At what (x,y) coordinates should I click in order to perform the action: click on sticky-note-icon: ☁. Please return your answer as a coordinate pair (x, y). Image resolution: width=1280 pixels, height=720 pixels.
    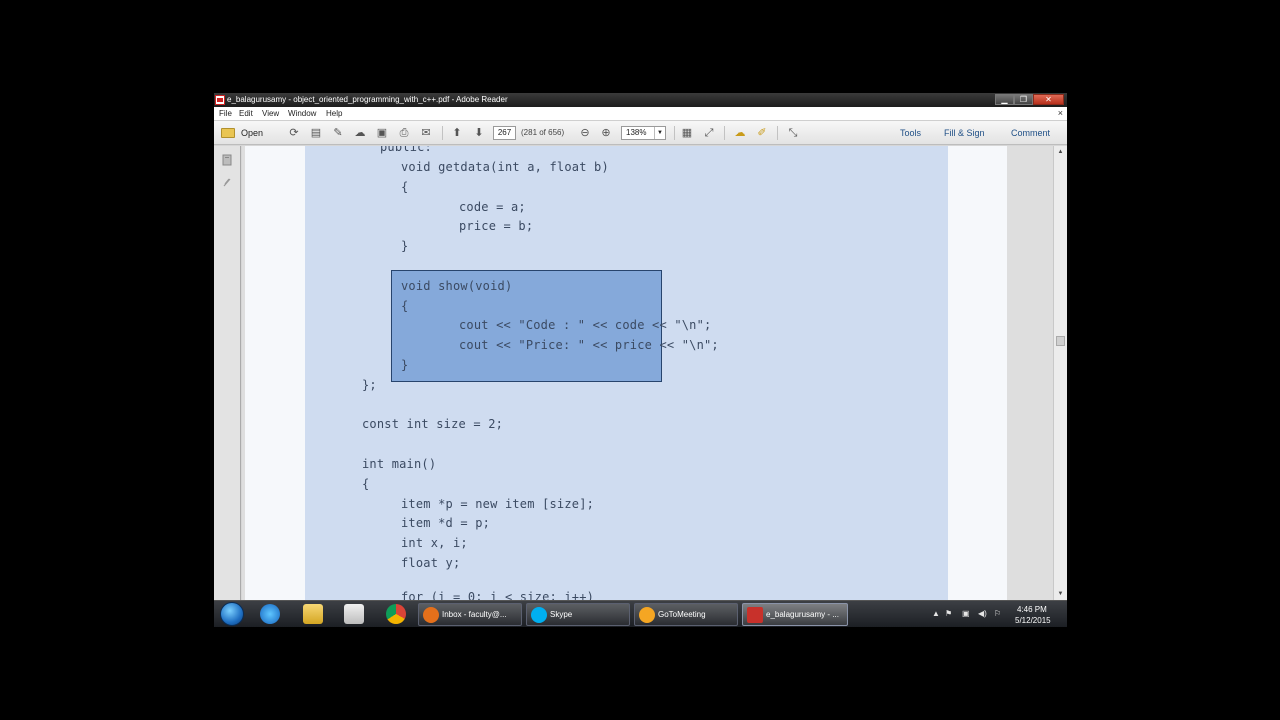
    Looking at the image, I should click on (740, 133).